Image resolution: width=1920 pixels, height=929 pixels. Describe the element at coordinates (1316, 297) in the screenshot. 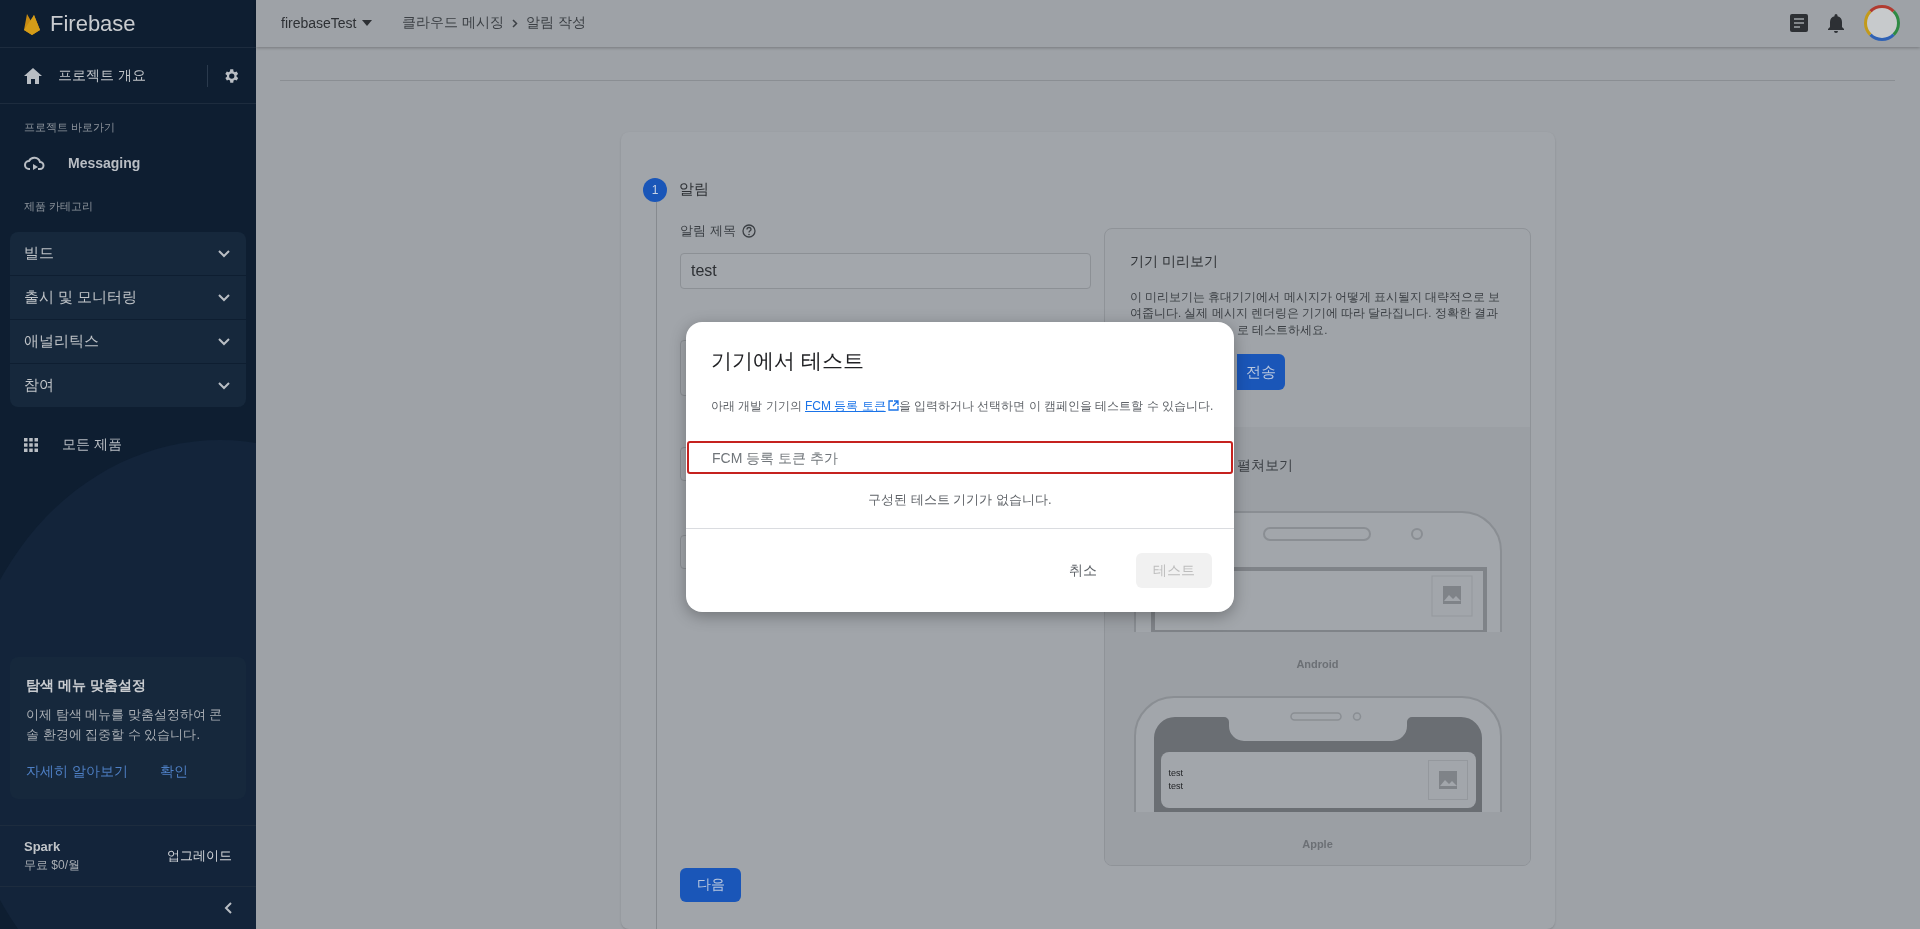

I see `description-line: 이 미리보기는 휴대기기에서 메시지가 어떻게 표시될지 대략적으로 보` at that location.